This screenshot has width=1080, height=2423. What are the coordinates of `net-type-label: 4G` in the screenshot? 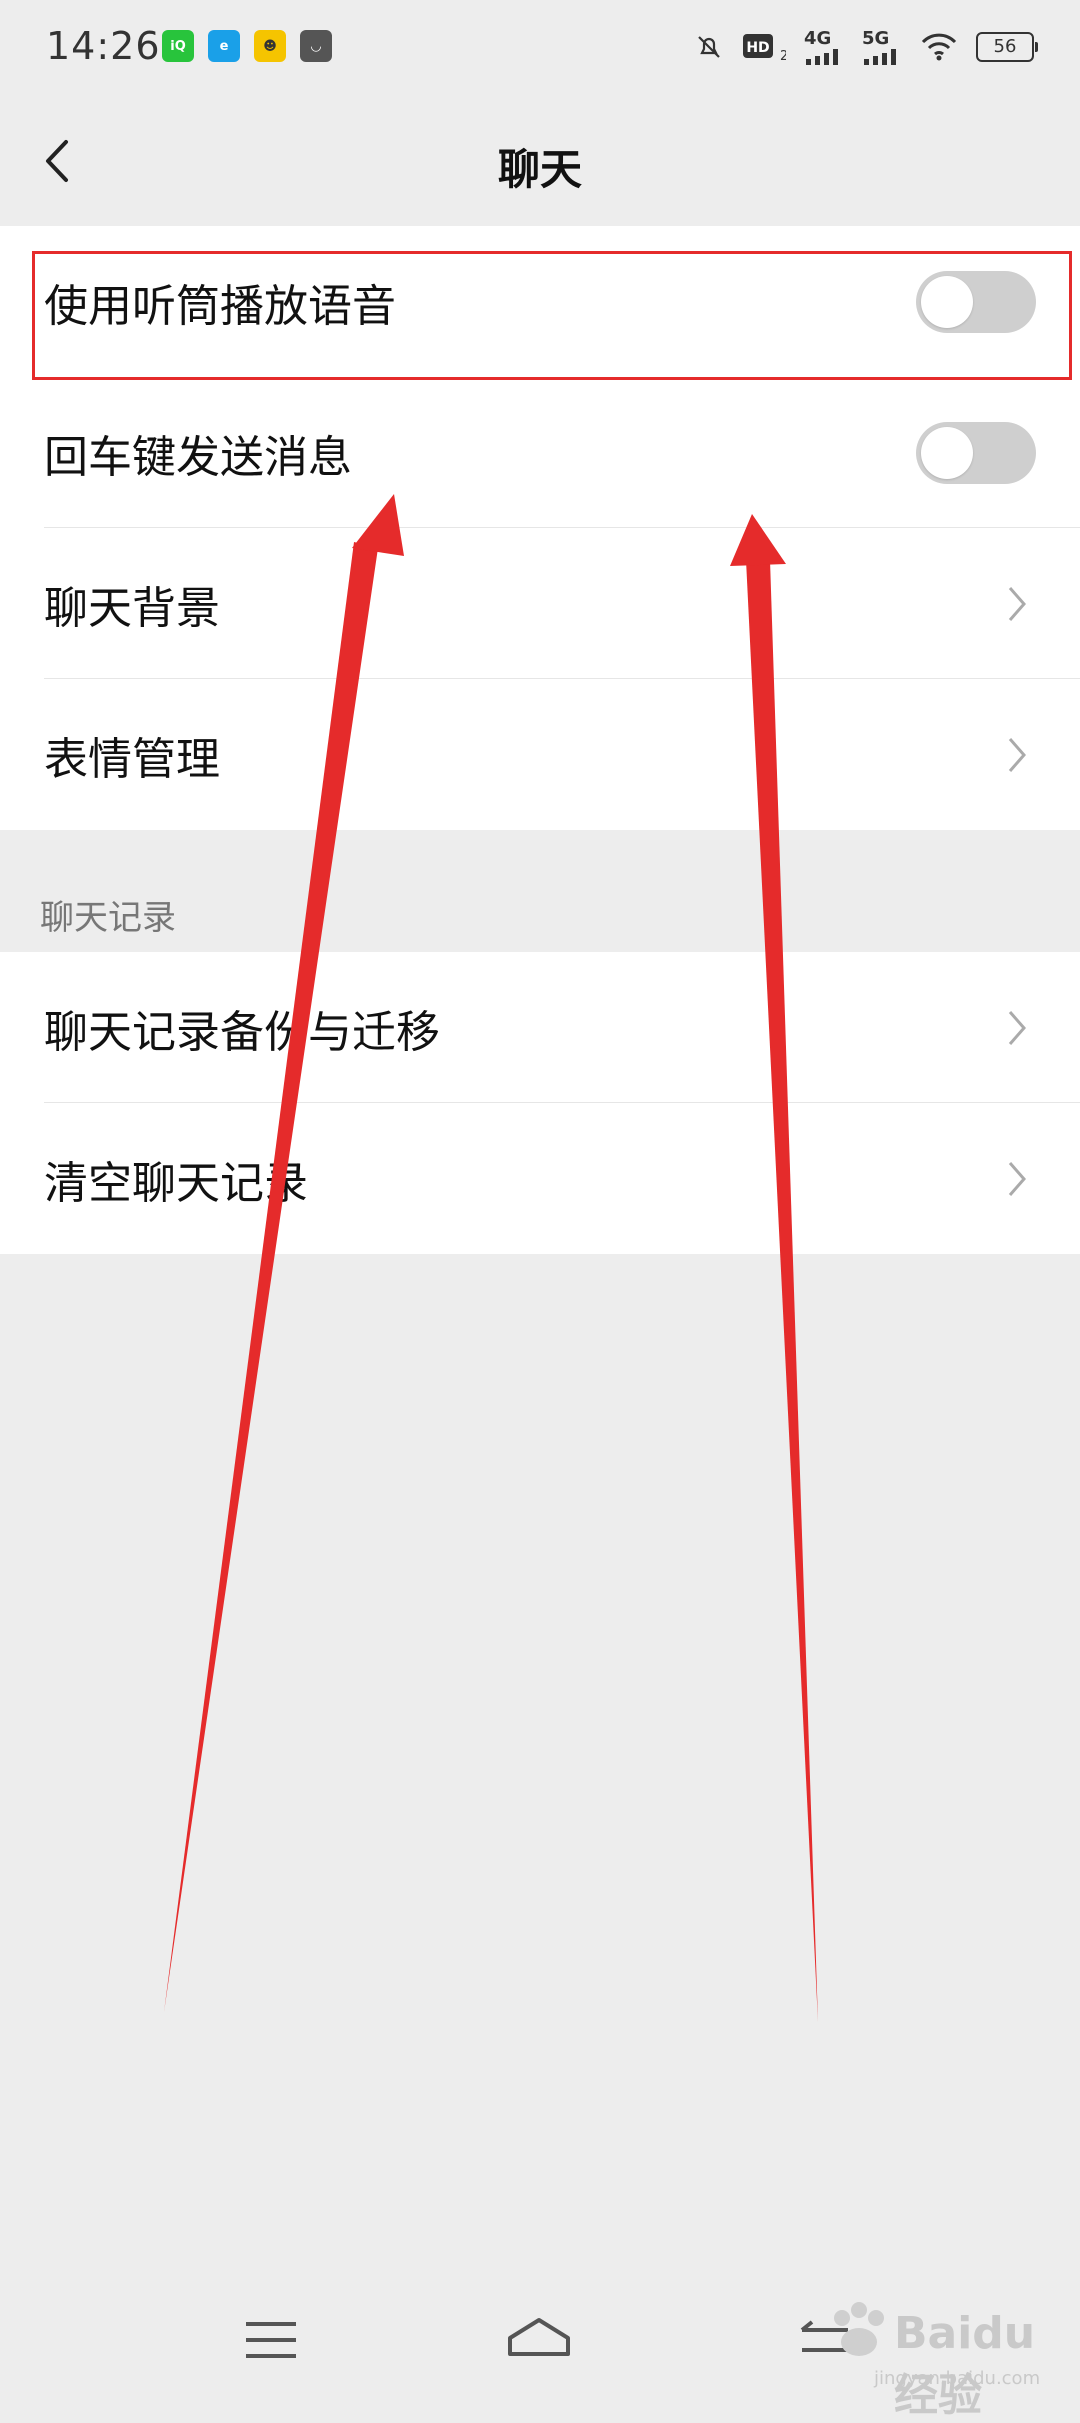 It's located at (818, 38).